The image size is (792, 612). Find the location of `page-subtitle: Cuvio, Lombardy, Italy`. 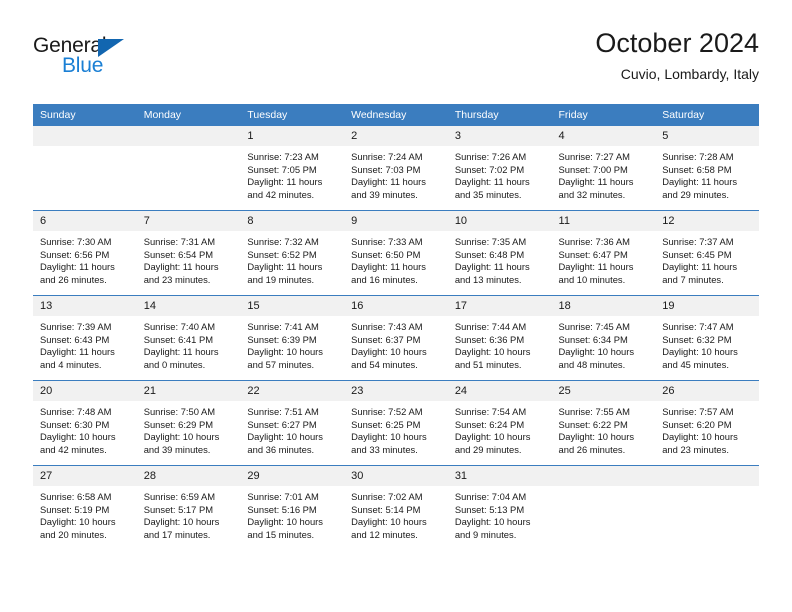

page-subtitle: Cuvio, Lombardy, Italy is located at coordinates (689, 74).